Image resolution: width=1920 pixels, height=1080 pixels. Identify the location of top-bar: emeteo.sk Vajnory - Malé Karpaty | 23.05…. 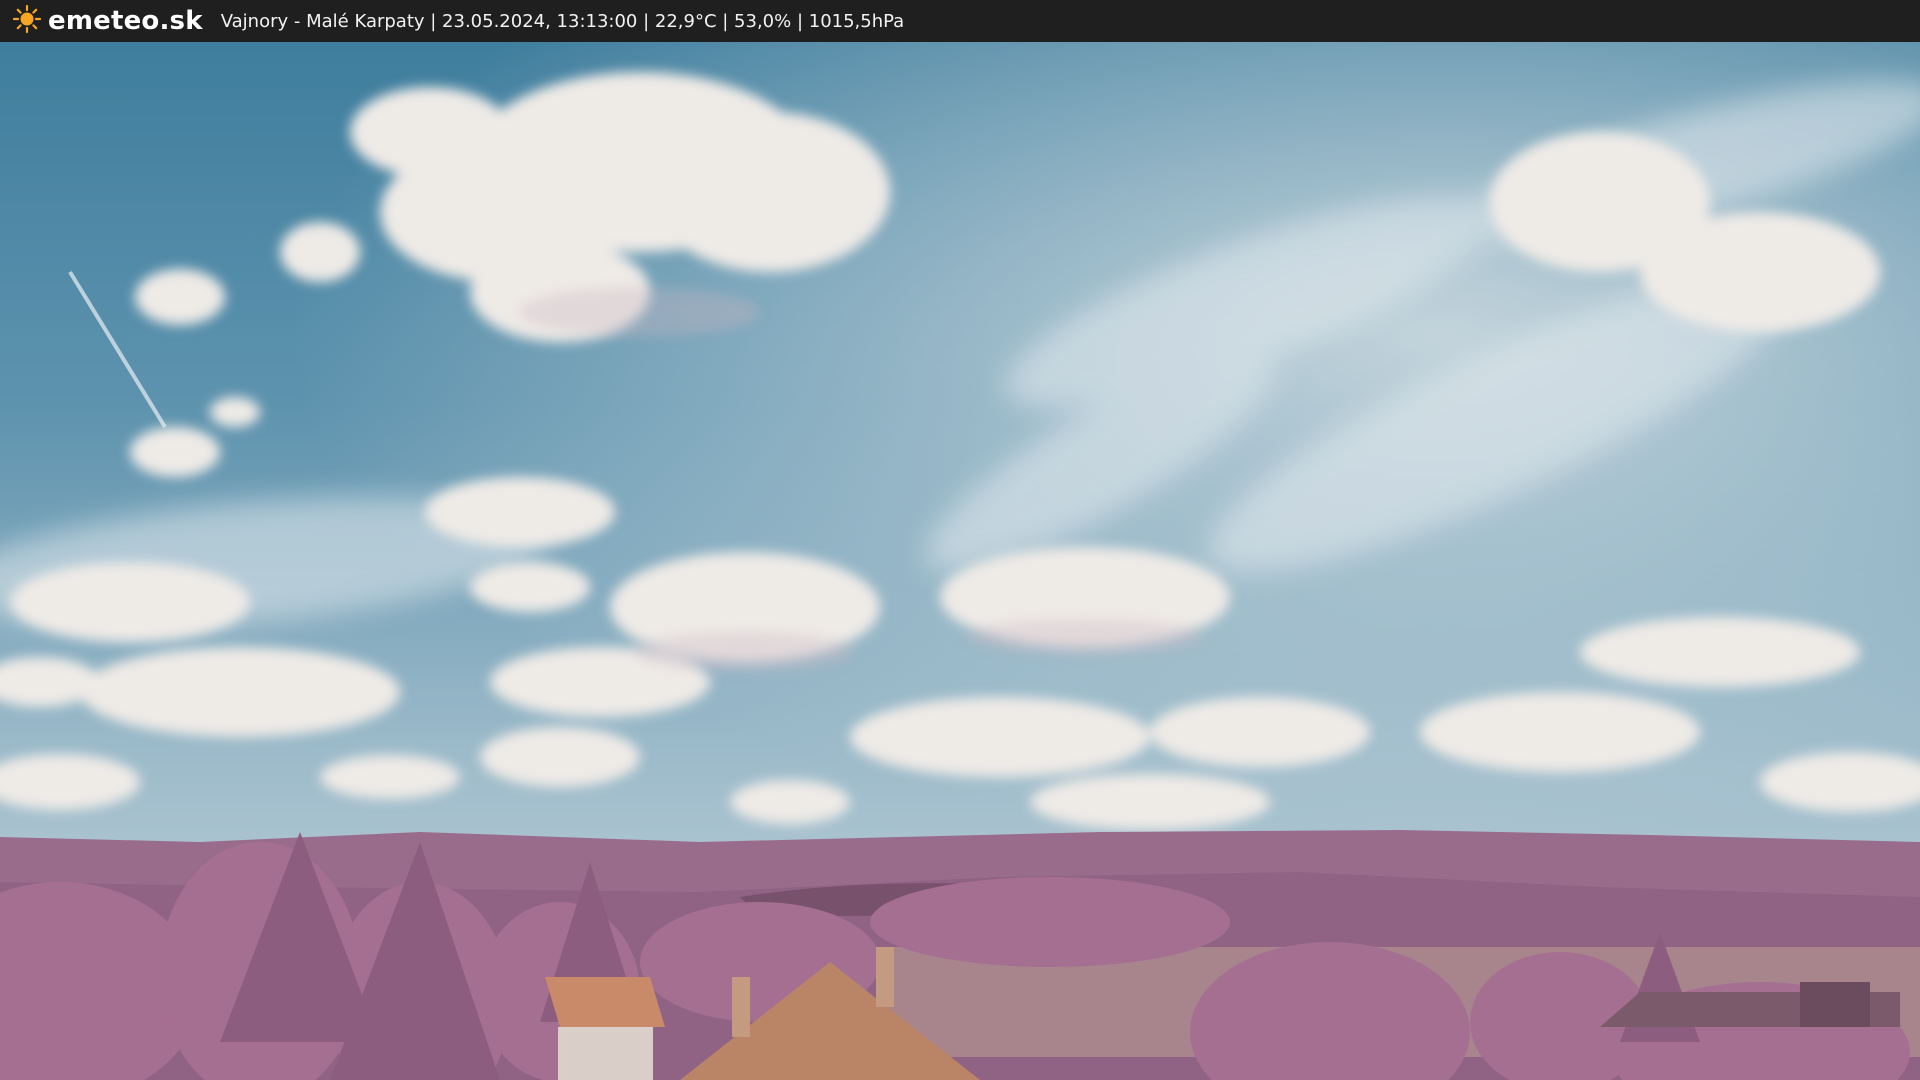
(960, 21).